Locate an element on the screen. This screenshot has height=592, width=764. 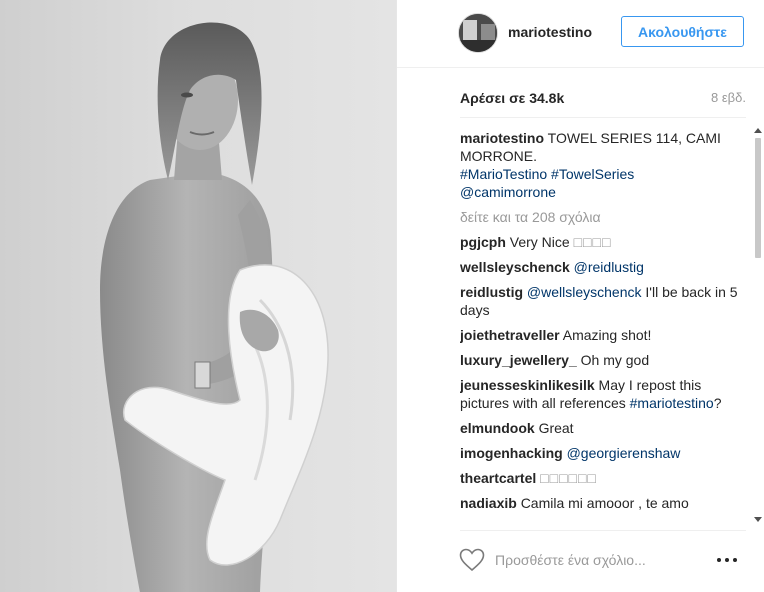
comment-item: luxury_jewellery_ Oh my god is located at coordinates (602, 360).